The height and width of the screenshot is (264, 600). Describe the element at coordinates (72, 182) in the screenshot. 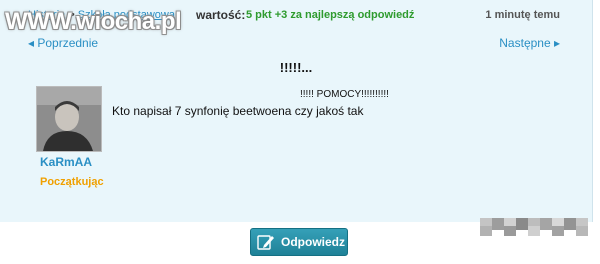

I see `user-rank: Początkując` at that location.